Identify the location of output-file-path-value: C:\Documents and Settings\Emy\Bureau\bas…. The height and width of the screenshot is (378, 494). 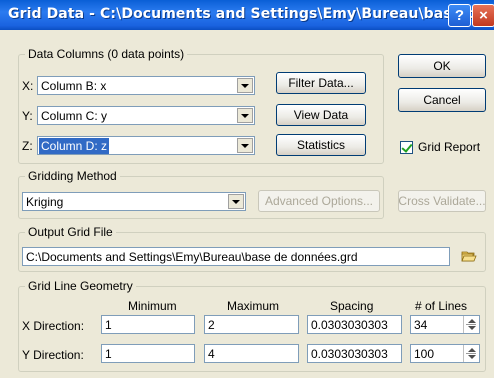
(192, 257).